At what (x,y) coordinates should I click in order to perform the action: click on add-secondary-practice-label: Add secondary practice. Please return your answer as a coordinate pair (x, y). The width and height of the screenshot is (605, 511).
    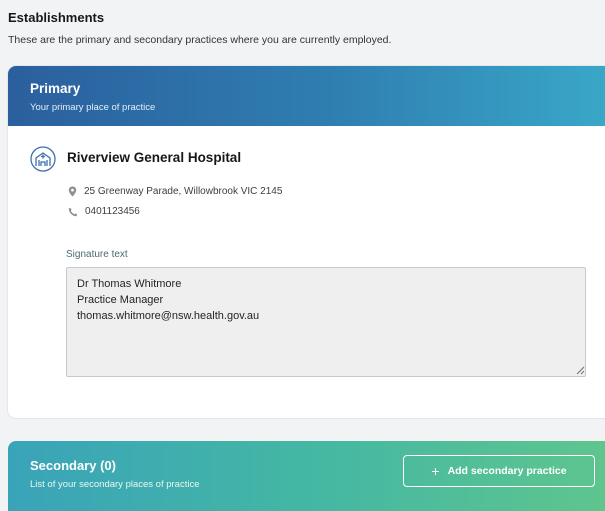
    Looking at the image, I should click on (507, 471).